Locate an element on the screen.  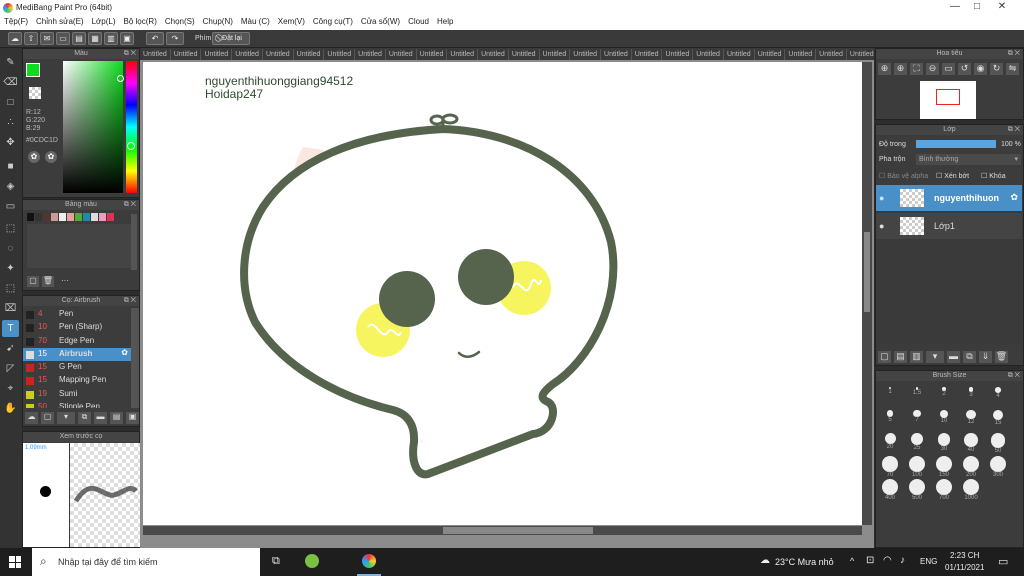
saturation-value-picker is located at coordinates (93, 127).